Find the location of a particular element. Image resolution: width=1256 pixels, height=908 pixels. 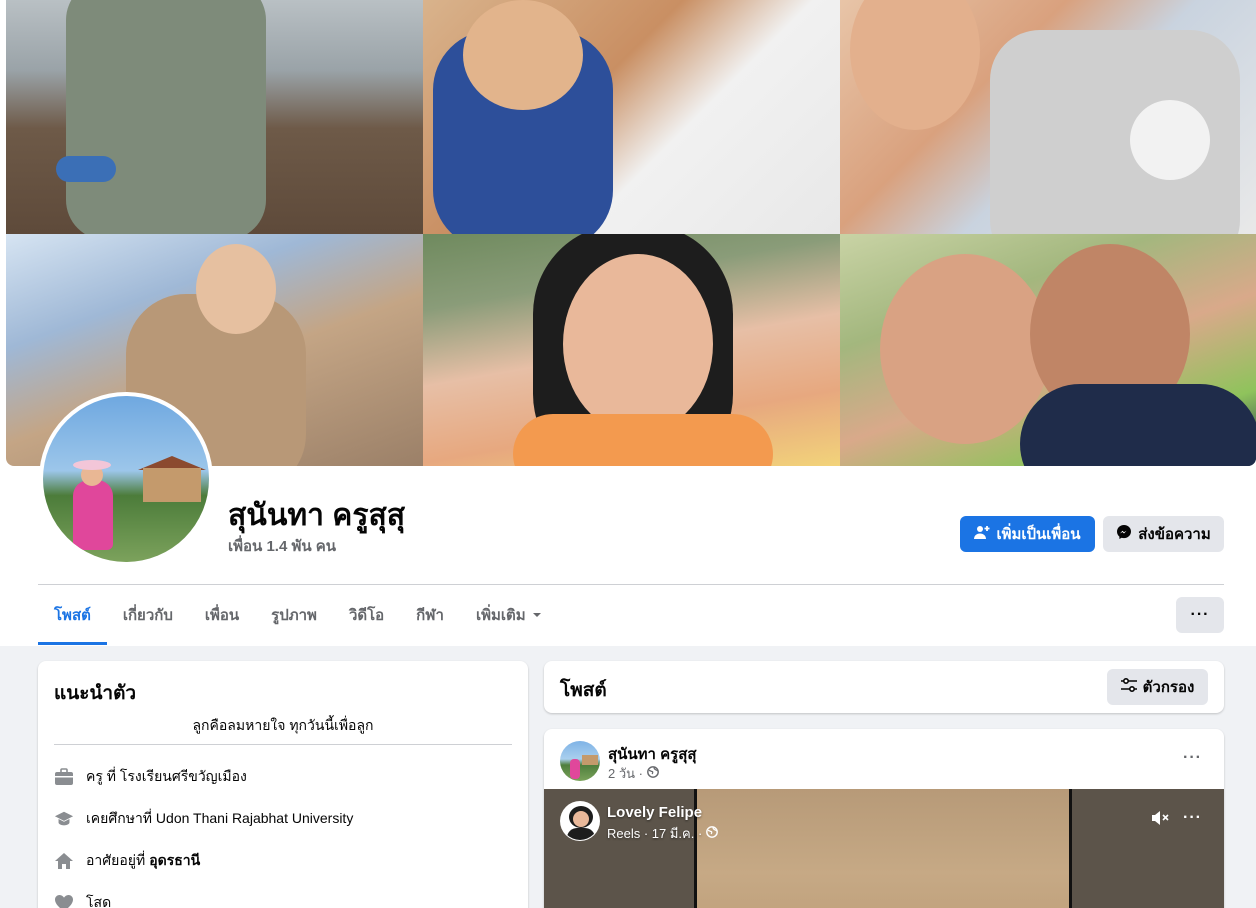

intro-relationship-row: โสด is located at coordinates (82, 900).